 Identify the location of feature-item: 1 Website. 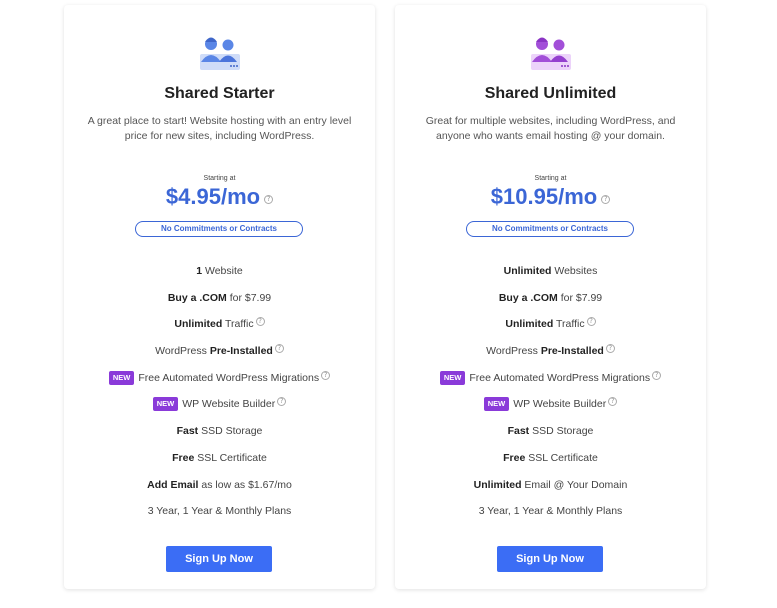
(219, 271).